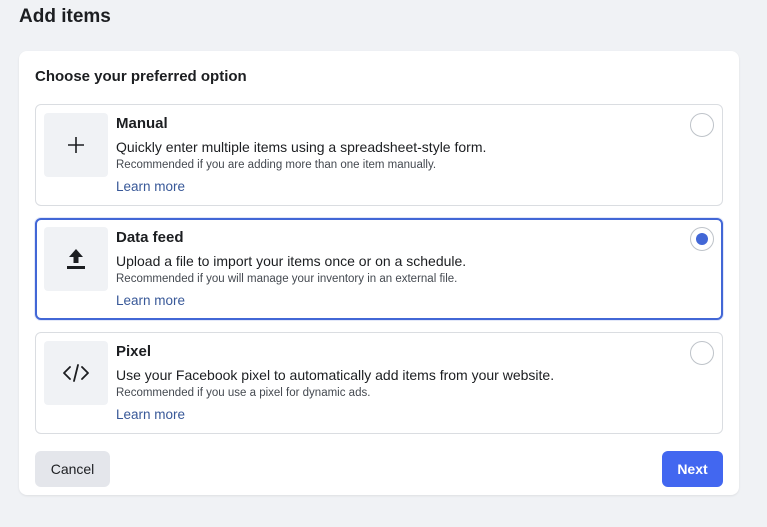 This screenshot has width=767, height=527. I want to click on option-title: Data feed, so click(150, 237).